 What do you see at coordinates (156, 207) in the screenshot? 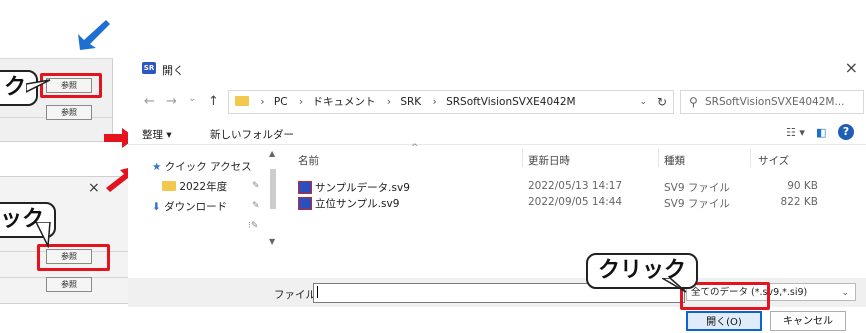
I see `download-icon: ⬇` at bounding box center [156, 207].